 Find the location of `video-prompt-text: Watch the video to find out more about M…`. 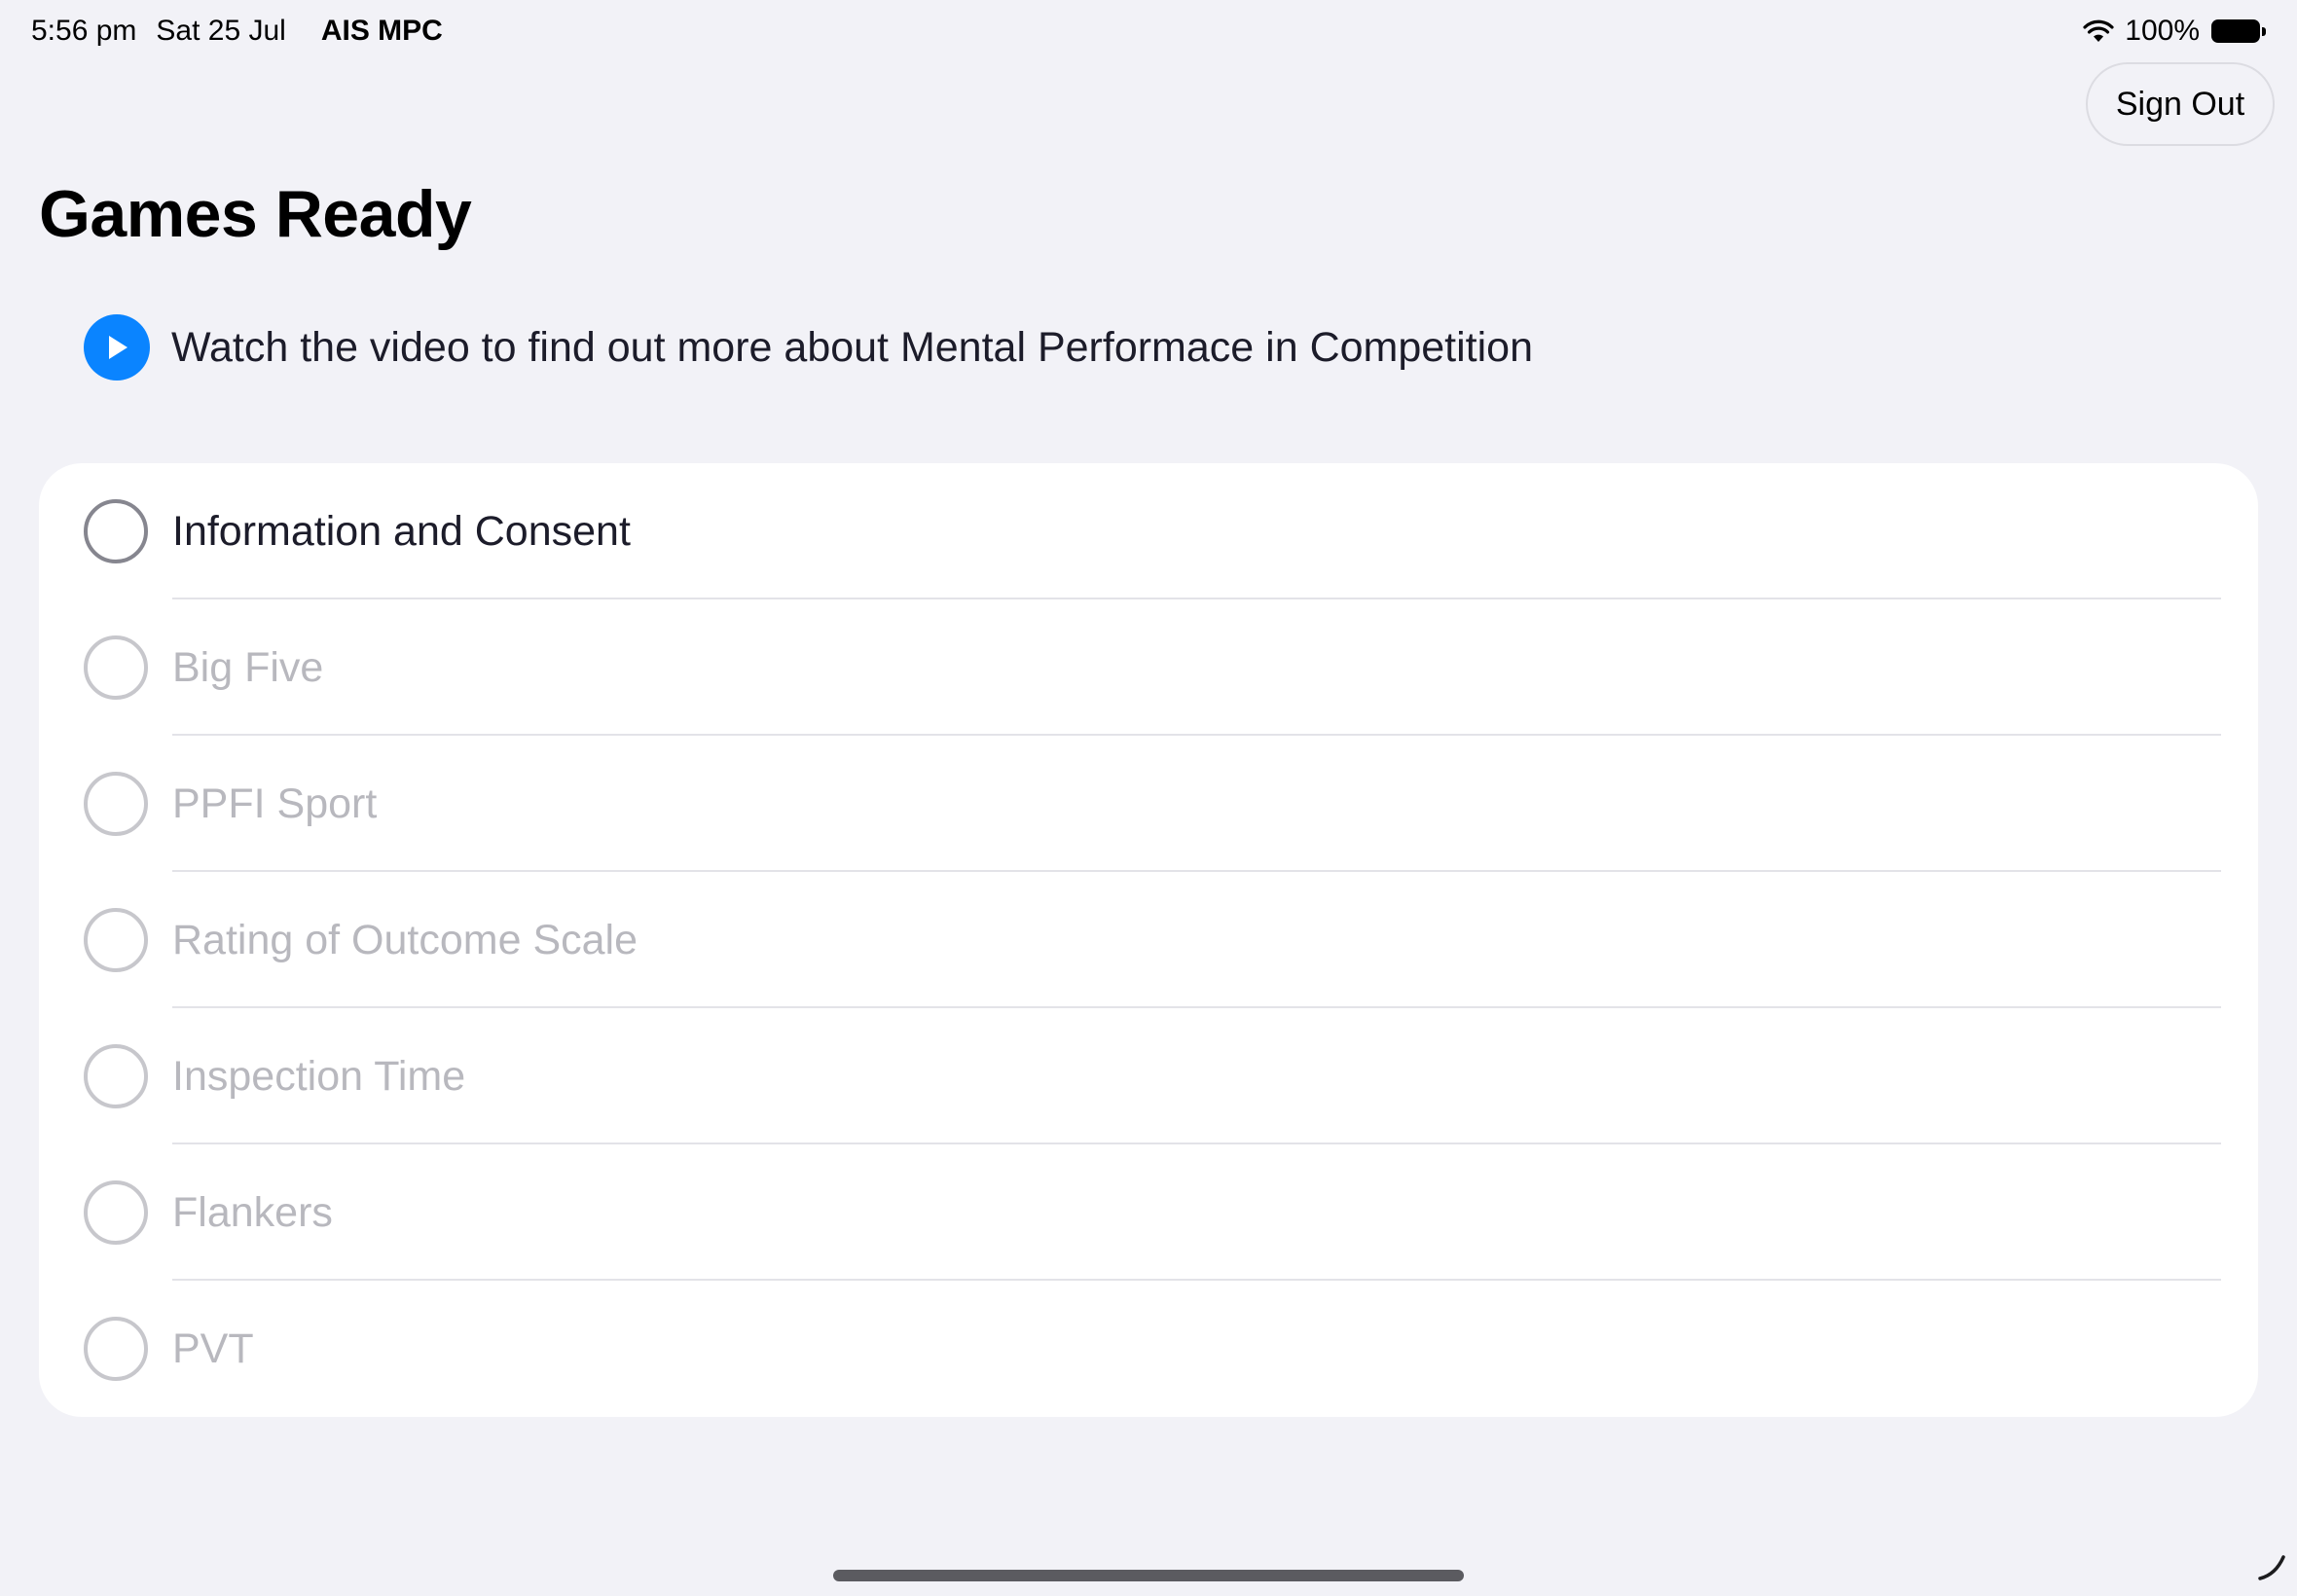

video-prompt-text: Watch the video to find out more about M… is located at coordinates (852, 347).